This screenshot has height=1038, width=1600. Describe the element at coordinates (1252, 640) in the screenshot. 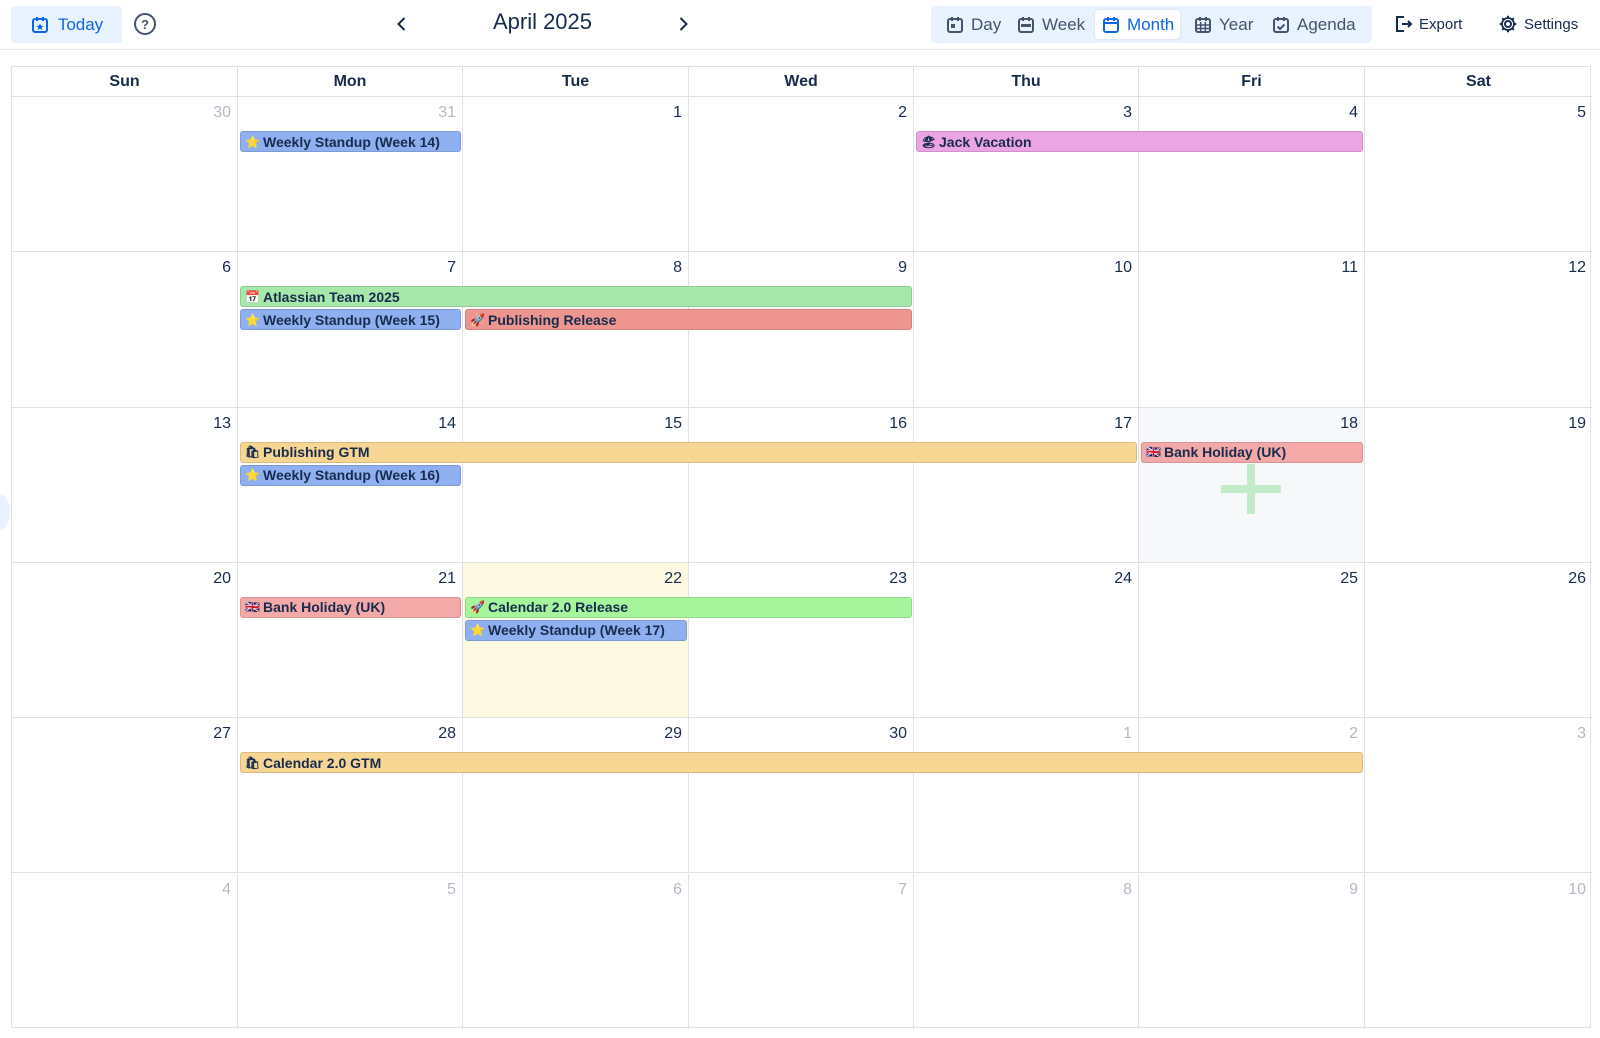

I see `day-cell: 25` at that location.